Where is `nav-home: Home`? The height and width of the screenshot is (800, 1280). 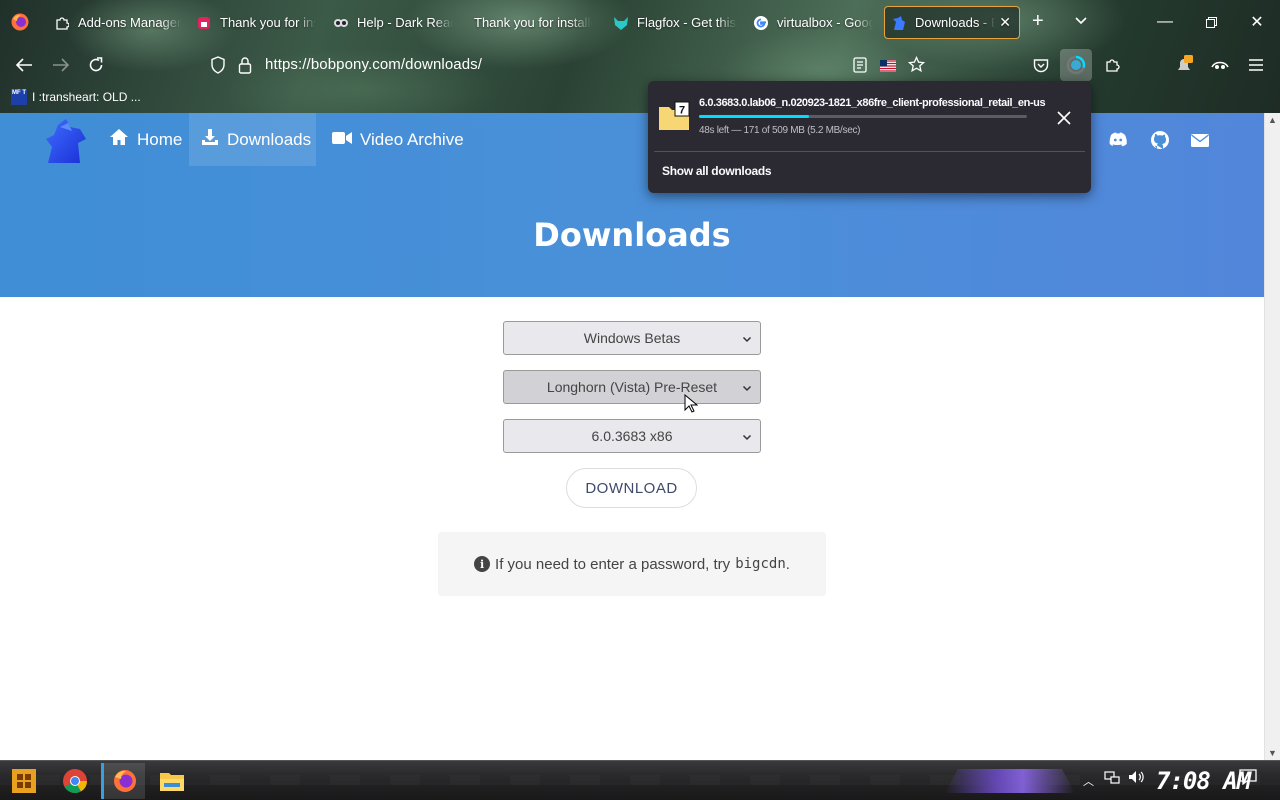
nav-home: Home is located at coordinates (145, 139).